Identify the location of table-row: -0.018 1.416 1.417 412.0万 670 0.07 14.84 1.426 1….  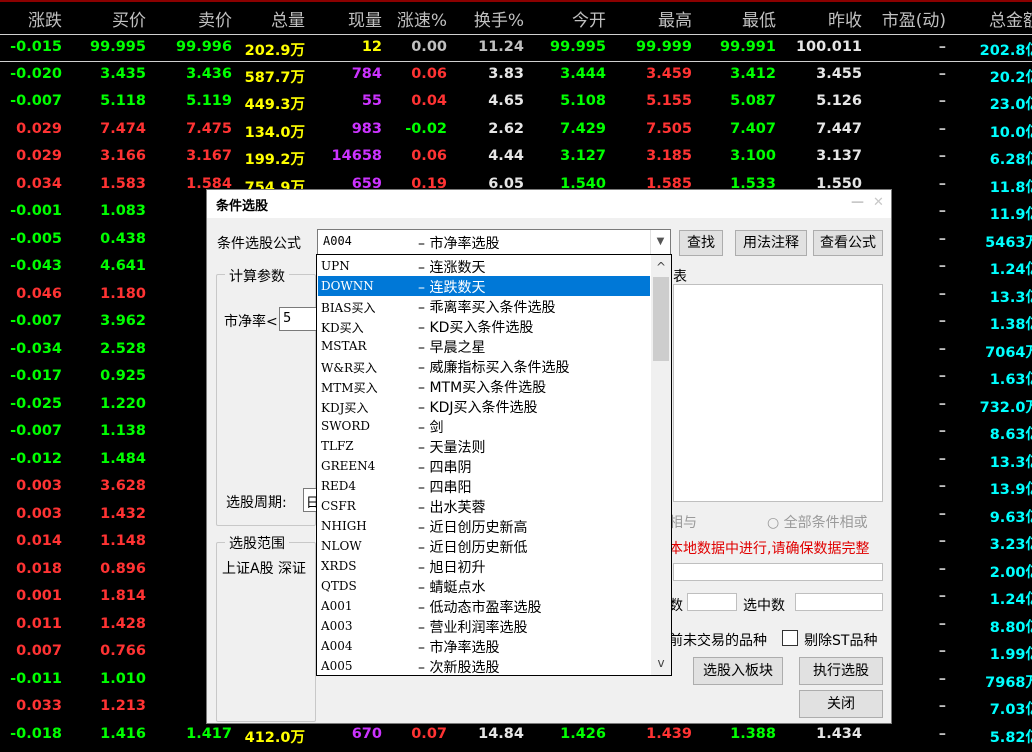
(516, 736).